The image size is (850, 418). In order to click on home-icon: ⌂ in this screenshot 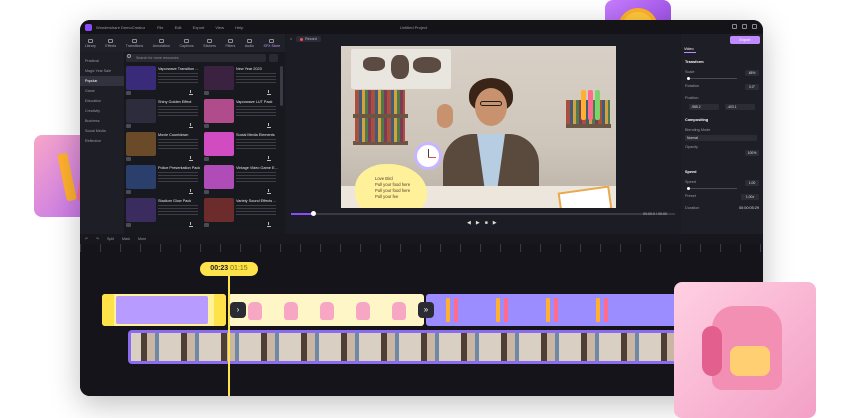, I will do `click(291, 39)`.